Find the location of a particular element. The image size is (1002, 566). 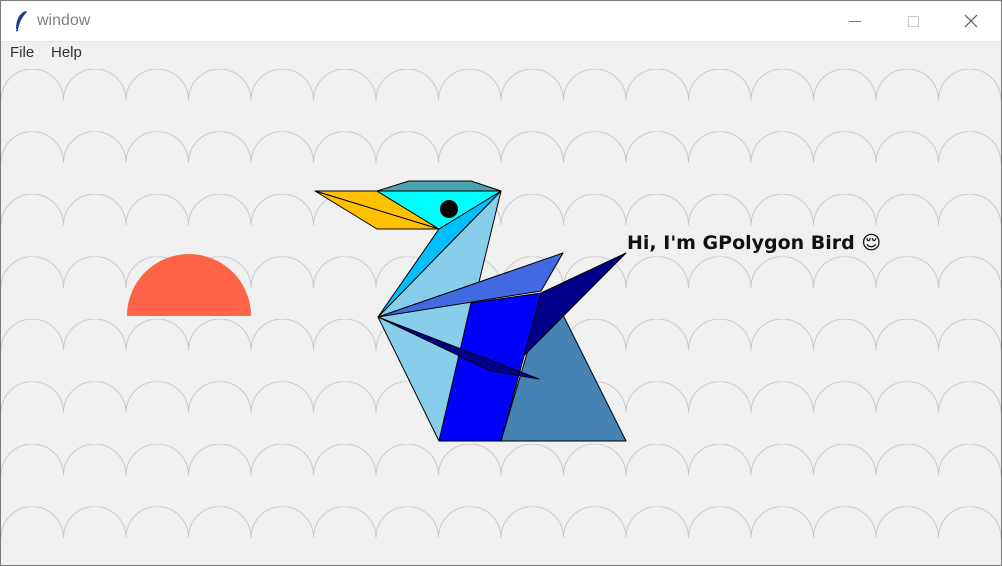

close-button is located at coordinates (972, 21).